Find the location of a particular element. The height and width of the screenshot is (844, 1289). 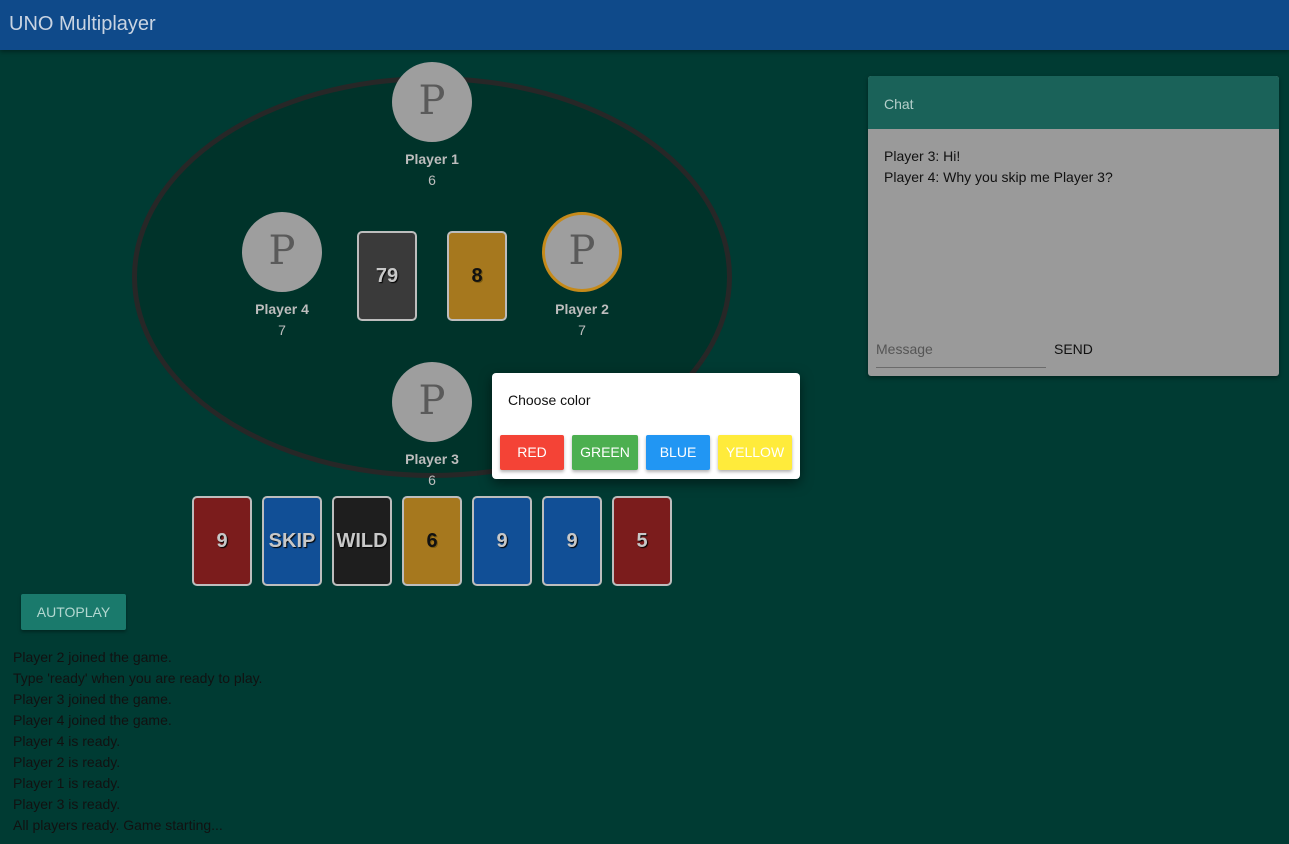

chat-title: Chat is located at coordinates (899, 104).